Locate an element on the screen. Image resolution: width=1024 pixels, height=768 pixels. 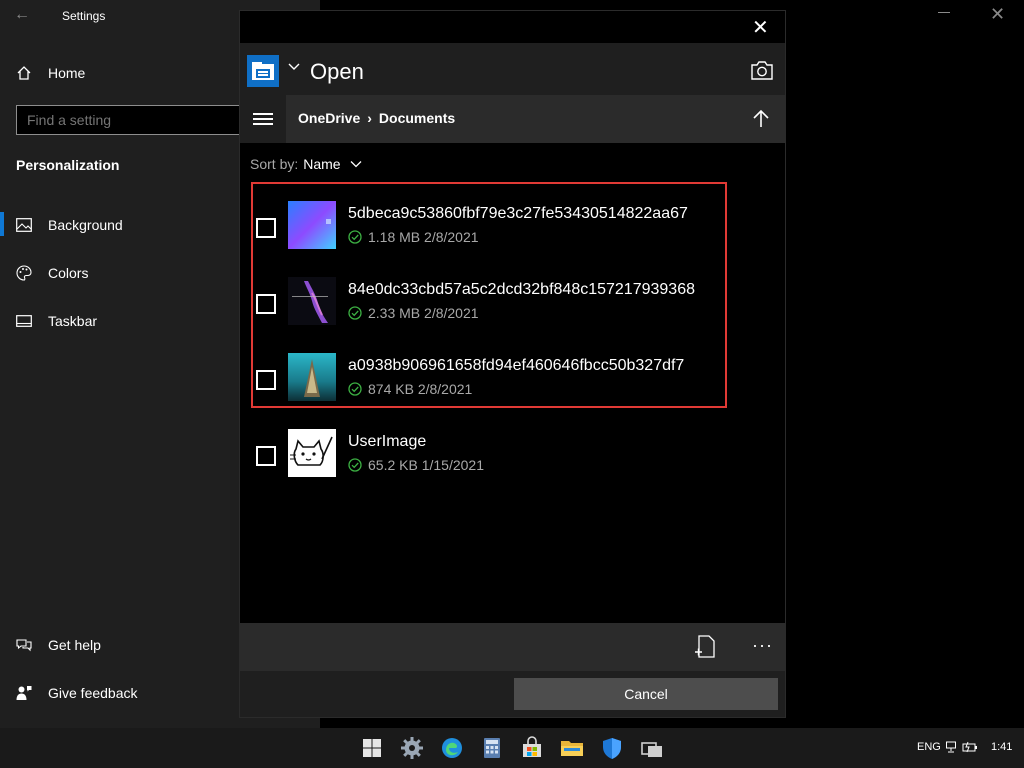
breadcrumb-item-onedrive: OneDrive is located at coordinates (329, 118).